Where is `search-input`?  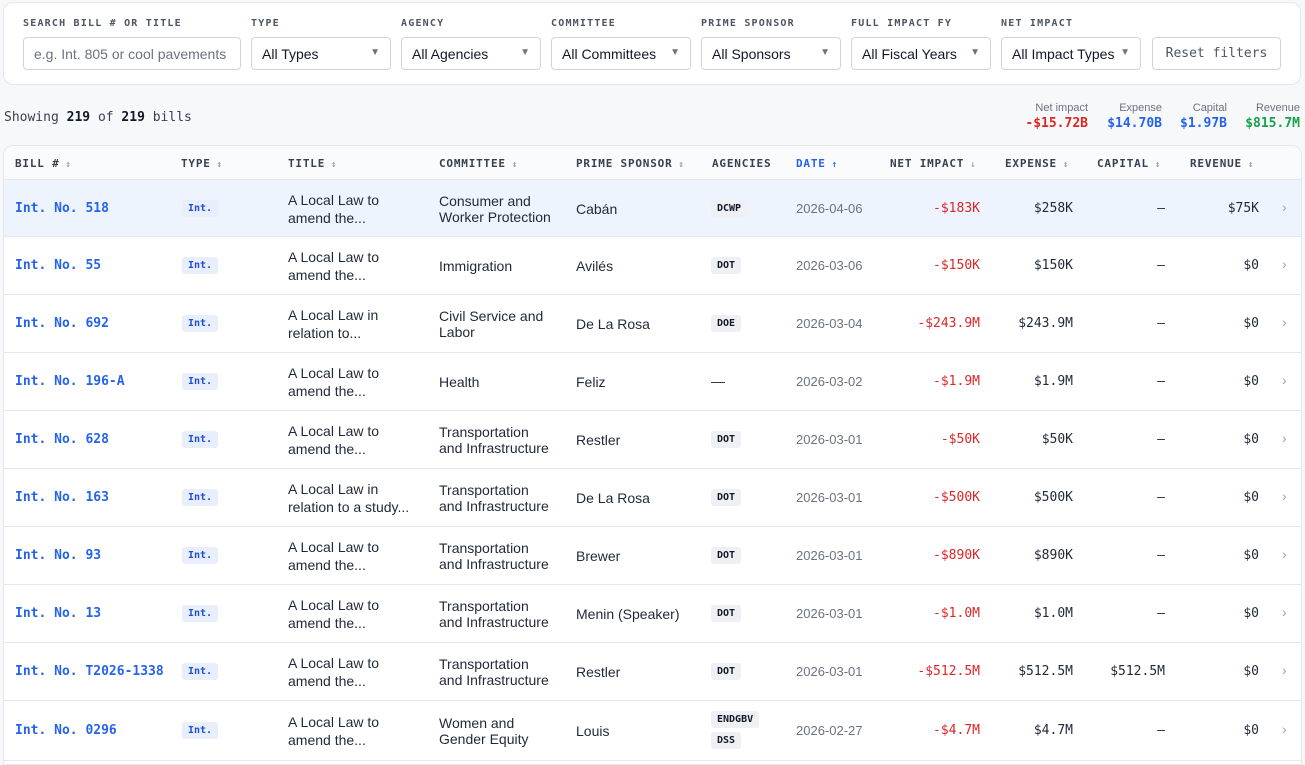
search-input is located at coordinates (132, 53).